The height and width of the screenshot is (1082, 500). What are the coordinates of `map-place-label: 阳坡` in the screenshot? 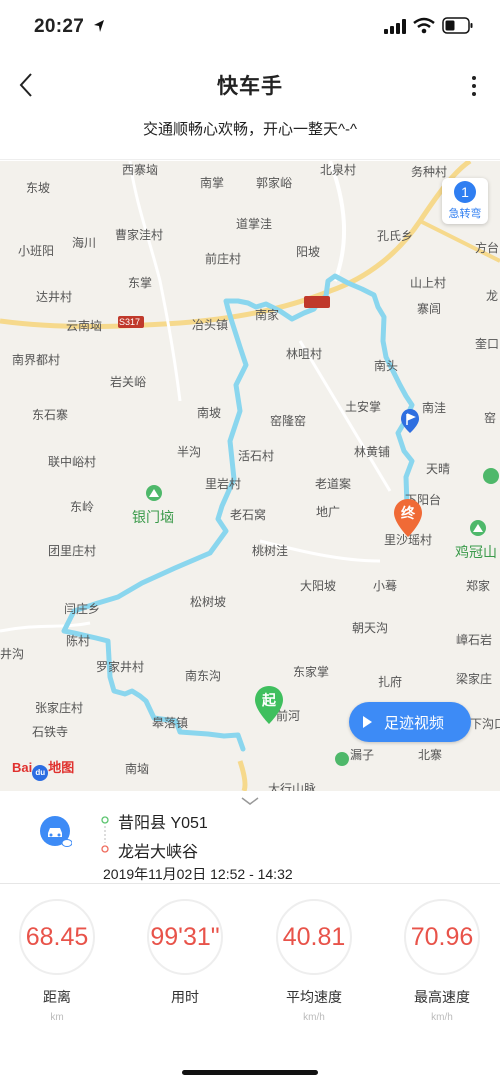 It's located at (308, 252).